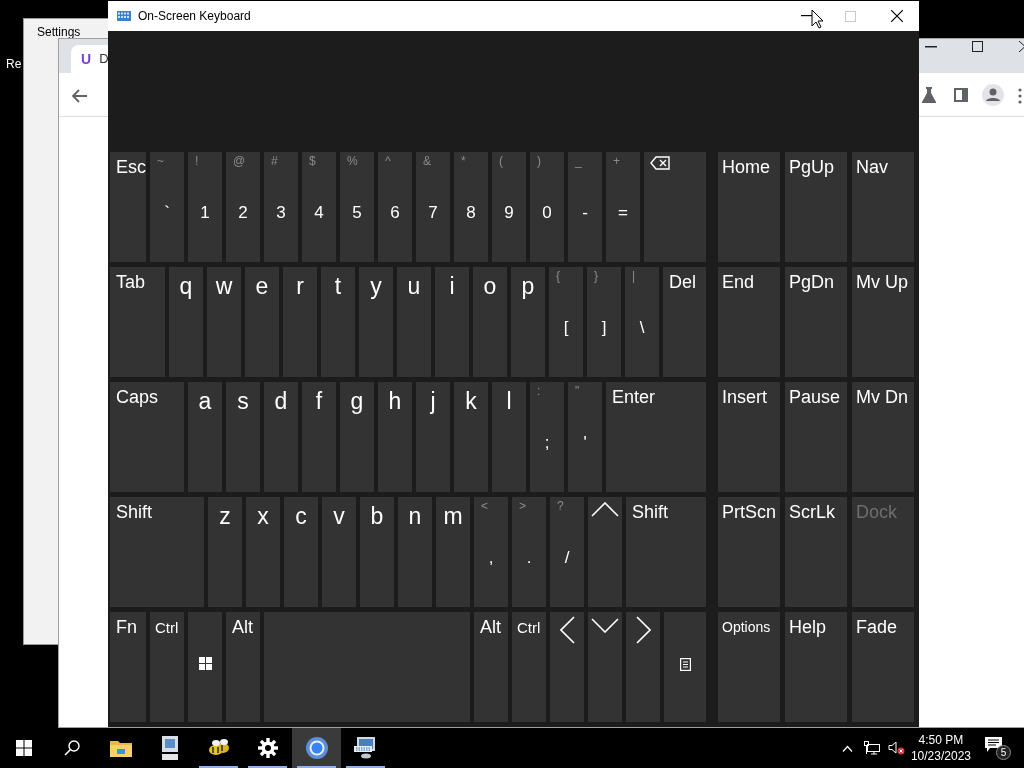 Image resolution: width=1024 pixels, height=768 pixels. What do you see at coordinates (471, 207) in the screenshot?
I see `key: * 8` at bounding box center [471, 207].